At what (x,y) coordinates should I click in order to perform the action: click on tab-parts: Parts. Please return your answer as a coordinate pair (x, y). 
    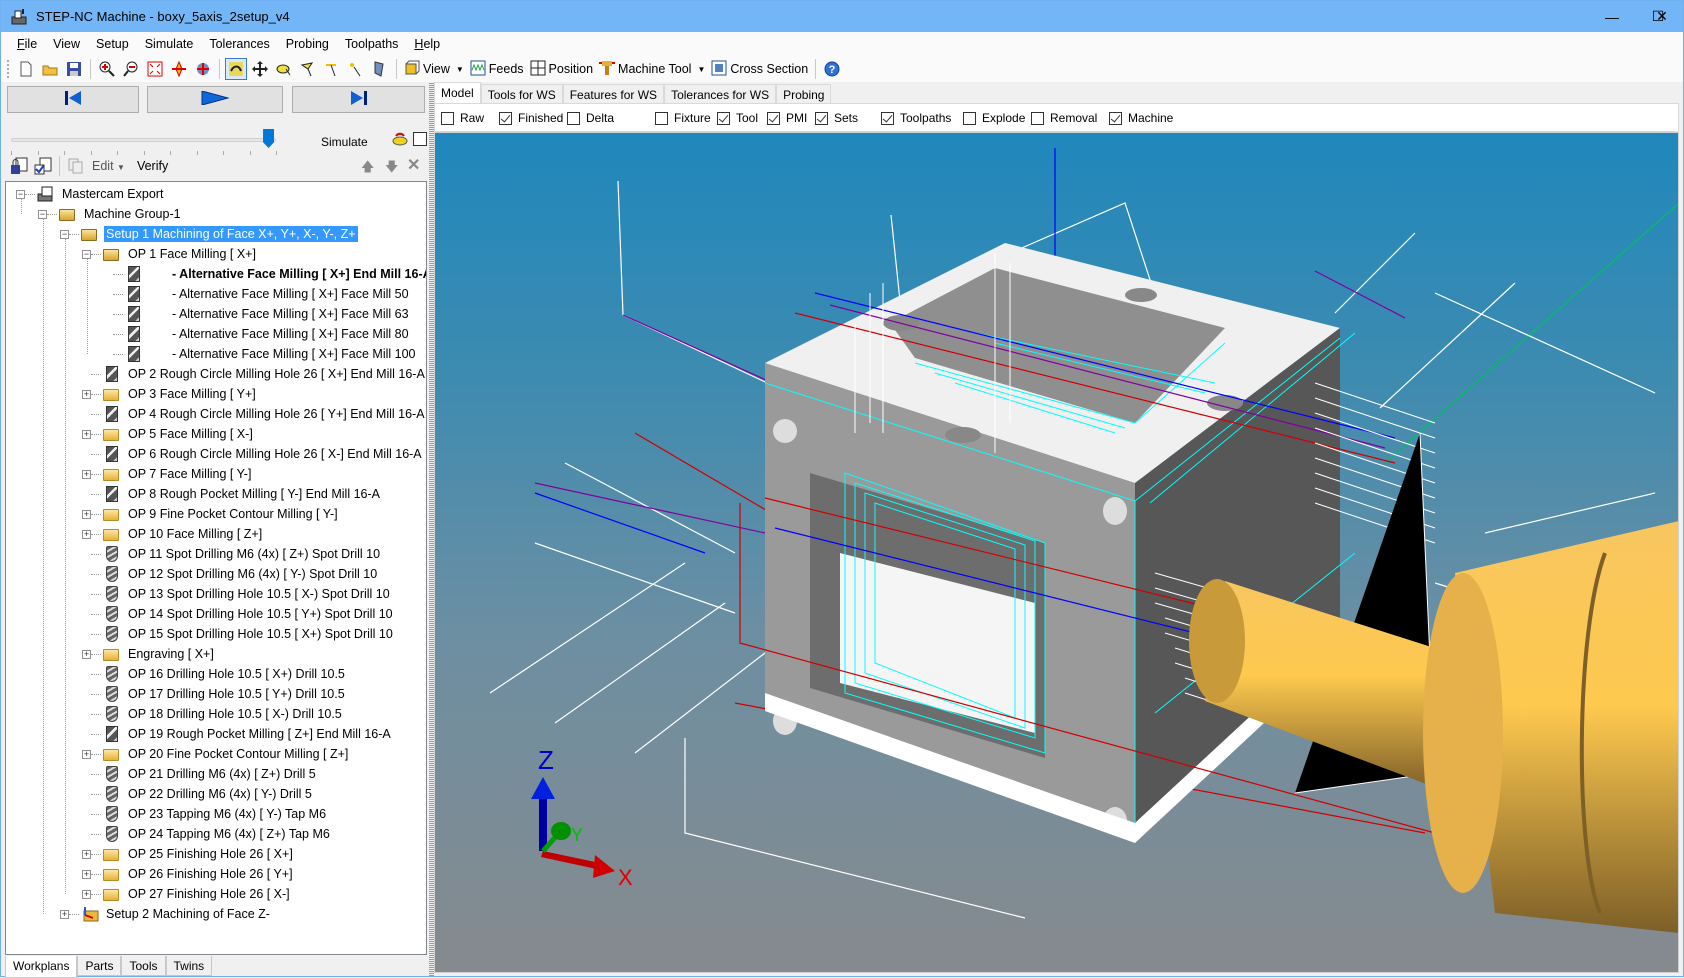
    Looking at the image, I should click on (99, 966).